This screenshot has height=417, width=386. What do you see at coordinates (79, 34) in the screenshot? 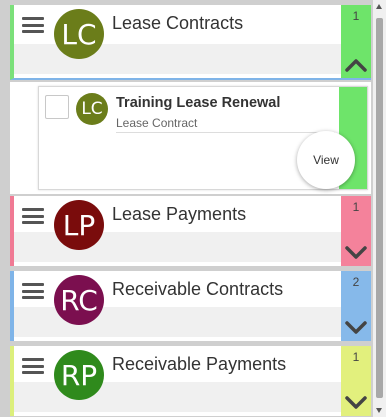
I see `avatar: LC` at bounding box center [79, 34].